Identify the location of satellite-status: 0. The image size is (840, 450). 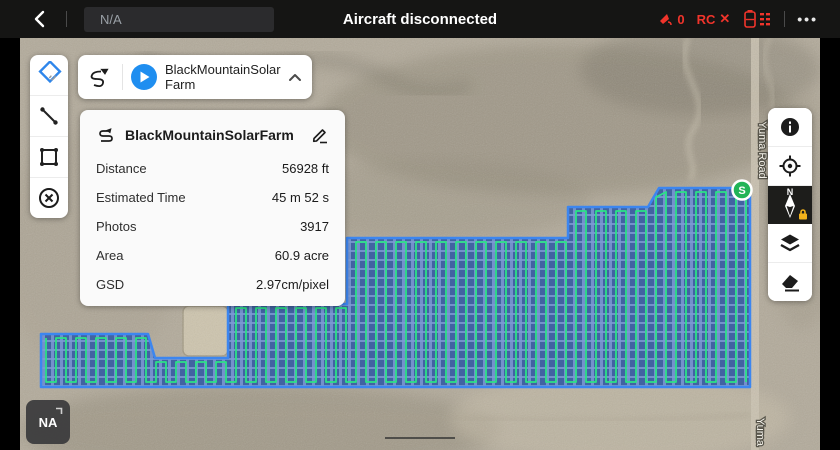
(672, 19).